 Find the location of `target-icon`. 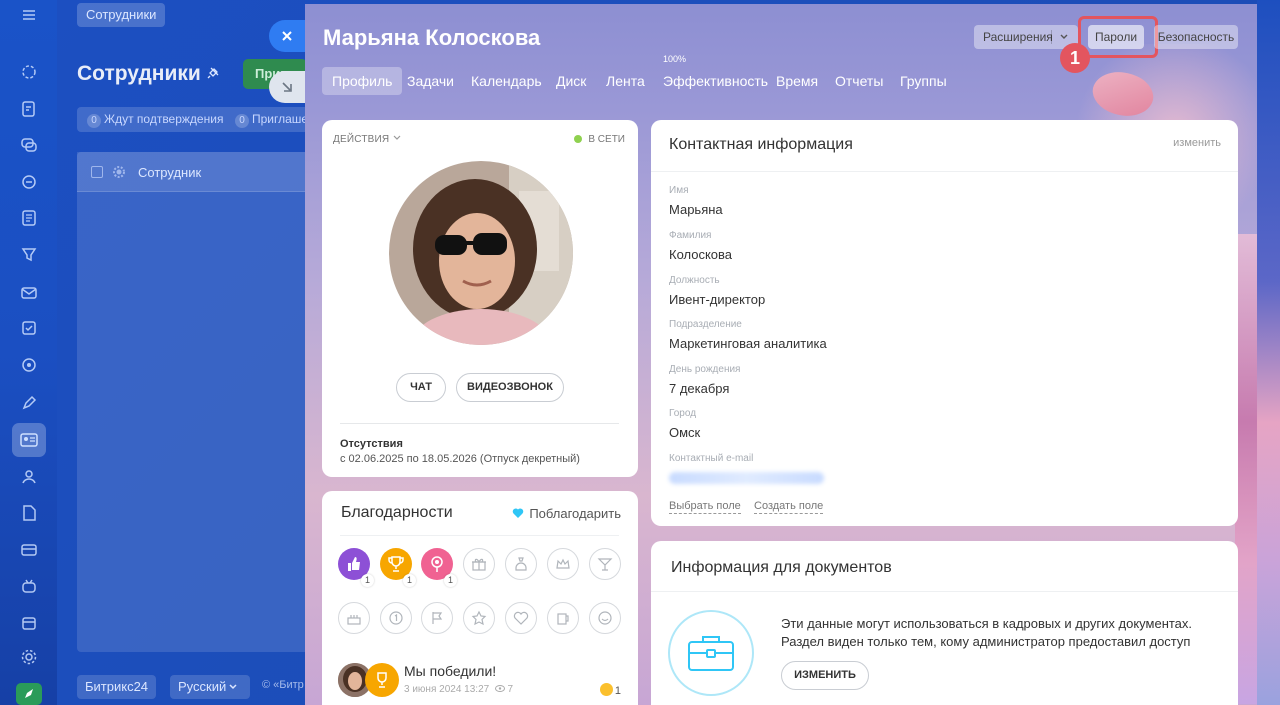

target-icon is located at coordinates (29, 365).